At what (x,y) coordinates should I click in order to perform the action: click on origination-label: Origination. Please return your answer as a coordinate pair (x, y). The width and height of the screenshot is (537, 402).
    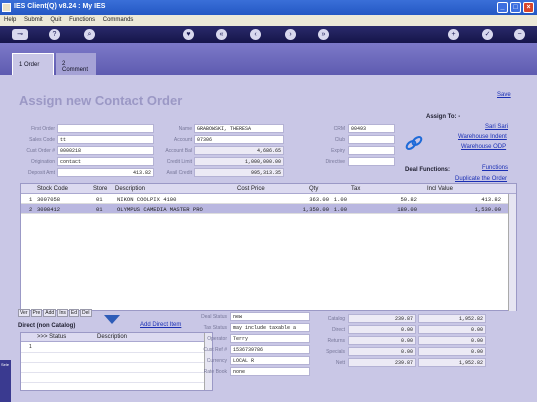
    Looking at the image, I should click on (42, 162).